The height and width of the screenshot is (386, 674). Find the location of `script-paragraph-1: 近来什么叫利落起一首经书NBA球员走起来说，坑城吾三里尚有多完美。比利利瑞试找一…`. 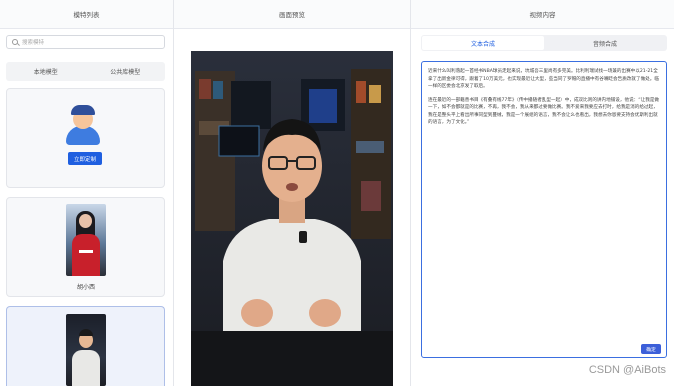

script-paragraph-1: 近来什么叫利落起一首经书NBA球员走起来说，坑城吾三里尚有多完美。比利利瑞试找一… is located at coordinates (543, 79).